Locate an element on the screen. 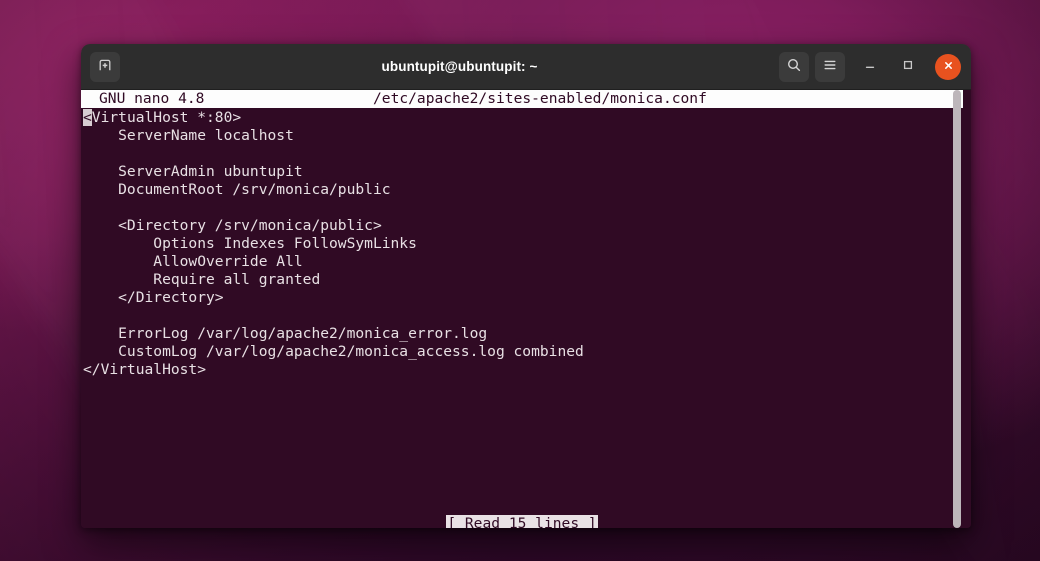  code-line: ServerName localhost is located at coordinates (188, 135).